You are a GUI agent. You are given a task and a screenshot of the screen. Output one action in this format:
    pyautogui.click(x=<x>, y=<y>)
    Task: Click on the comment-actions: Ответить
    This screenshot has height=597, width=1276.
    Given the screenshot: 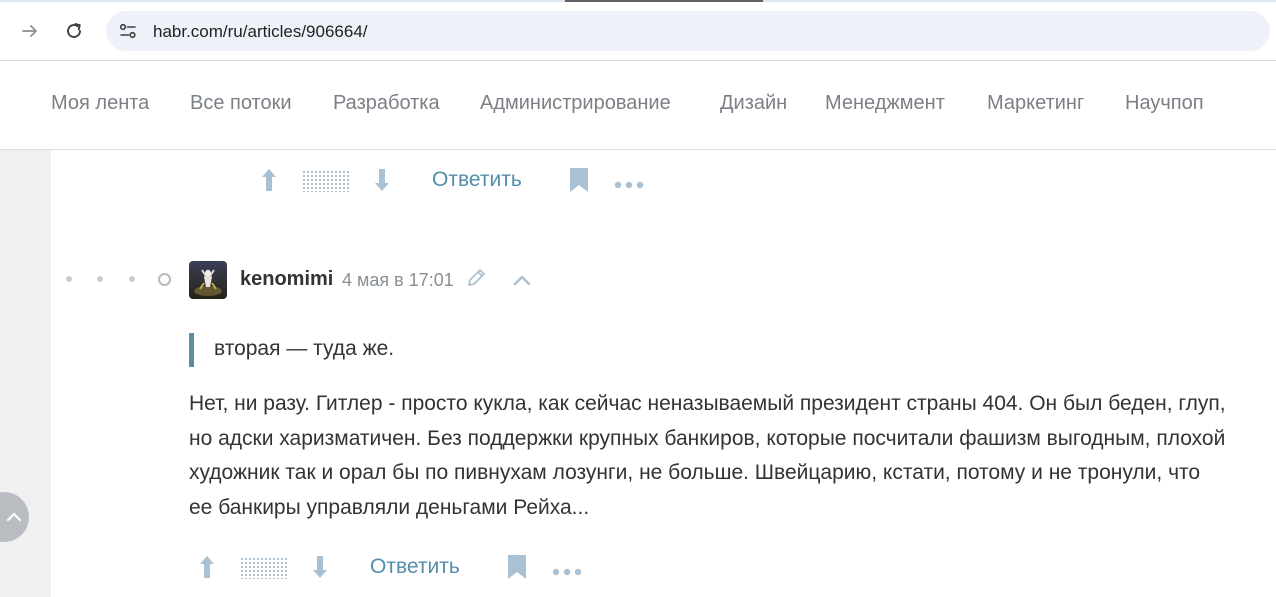 What is the action you would take?
    pyautogui.click(x=396, y=567)
    